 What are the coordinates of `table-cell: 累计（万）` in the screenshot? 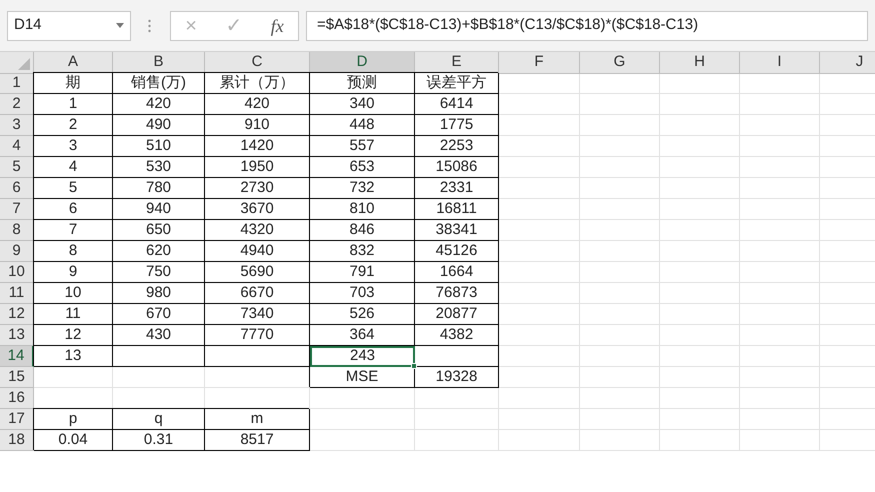 It's located at (257, 83).